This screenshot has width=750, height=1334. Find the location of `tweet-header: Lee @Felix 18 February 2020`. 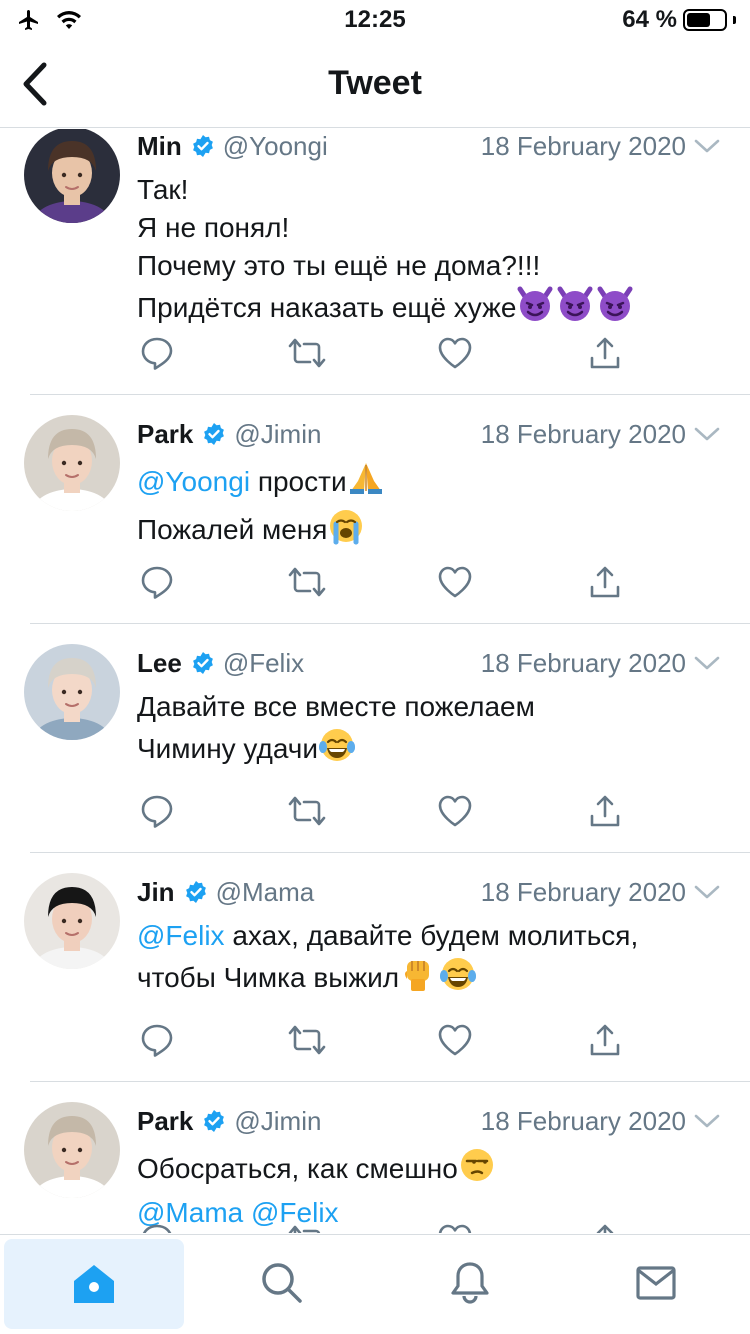

tweet-header: Lee @Felix 18 February 2020 is located at coordinates (428, 663).